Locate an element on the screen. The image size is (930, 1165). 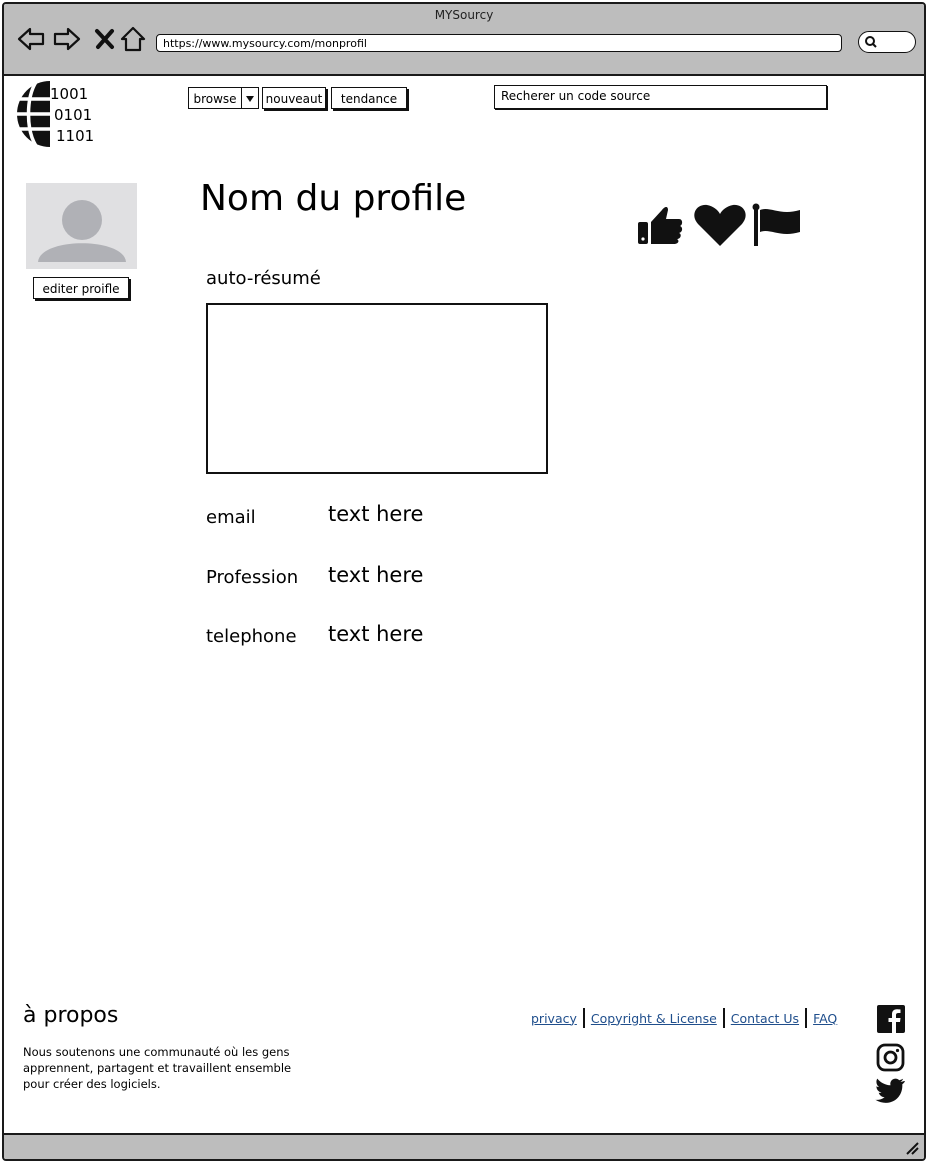
heart-icon is located at coordinates (720, 225).